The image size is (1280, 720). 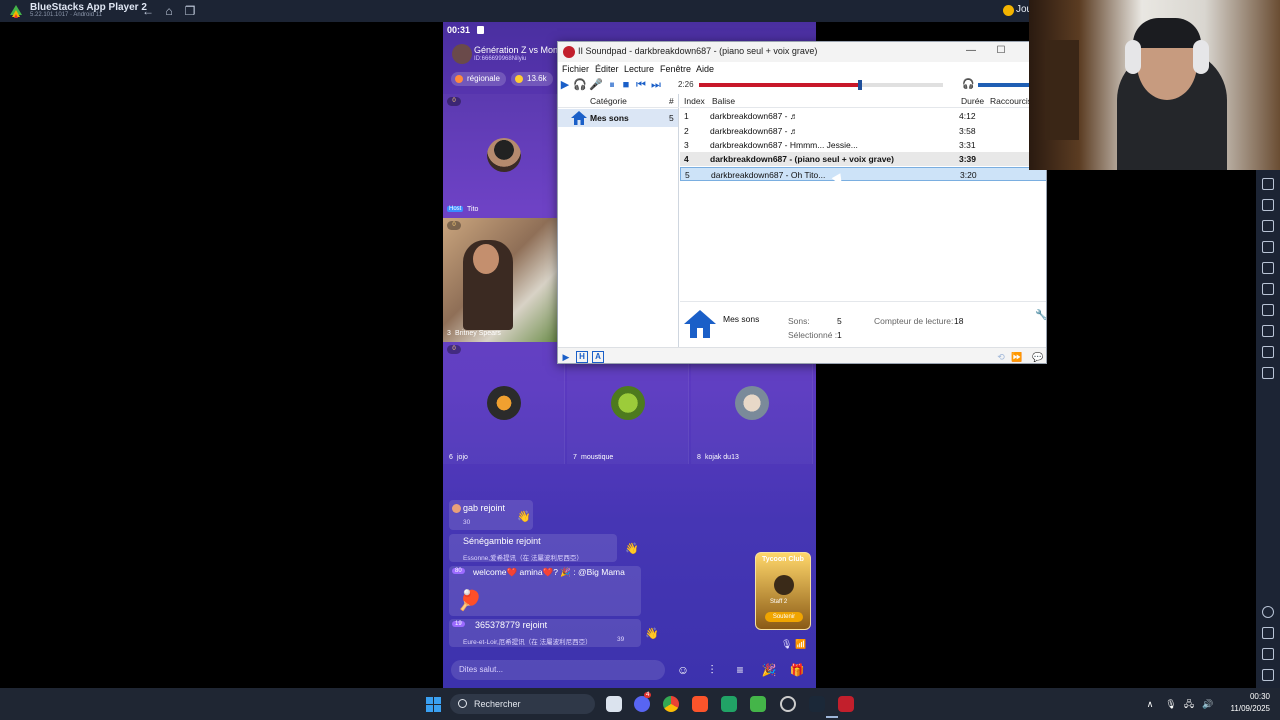 I want to click on loop-icon: ⟲, so click(x=1001, y=357).